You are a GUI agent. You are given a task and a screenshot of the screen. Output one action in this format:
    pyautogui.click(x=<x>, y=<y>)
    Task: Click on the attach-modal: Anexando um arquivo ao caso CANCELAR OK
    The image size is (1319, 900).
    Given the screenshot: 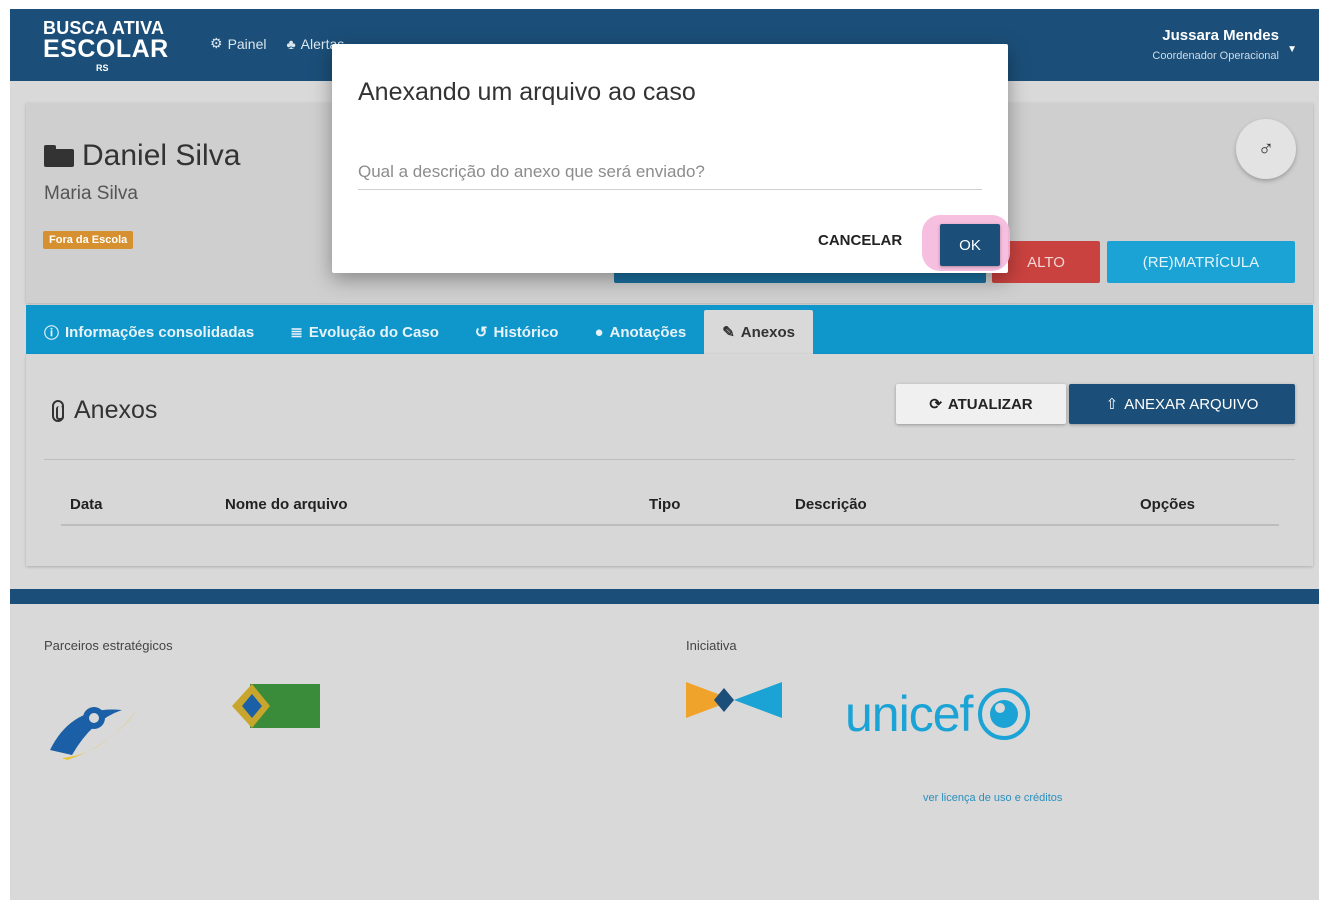 What is the action you would take?
    pyautogui.click(x=671, y=158)
    